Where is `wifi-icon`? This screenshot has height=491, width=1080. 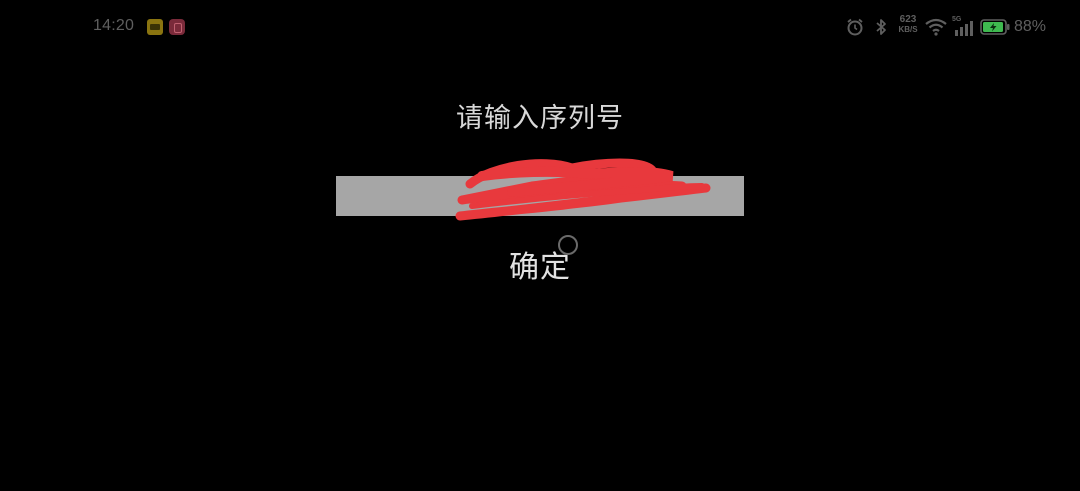 wifi-icon is located at coordinates (936, 27).